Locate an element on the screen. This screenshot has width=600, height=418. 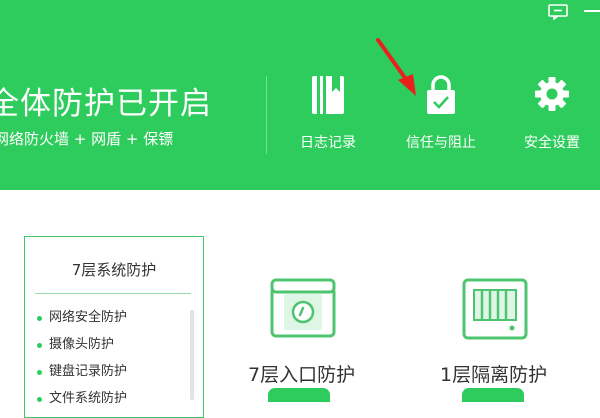
list-item: 摄像头防护 is located at coordinates (82, 349).